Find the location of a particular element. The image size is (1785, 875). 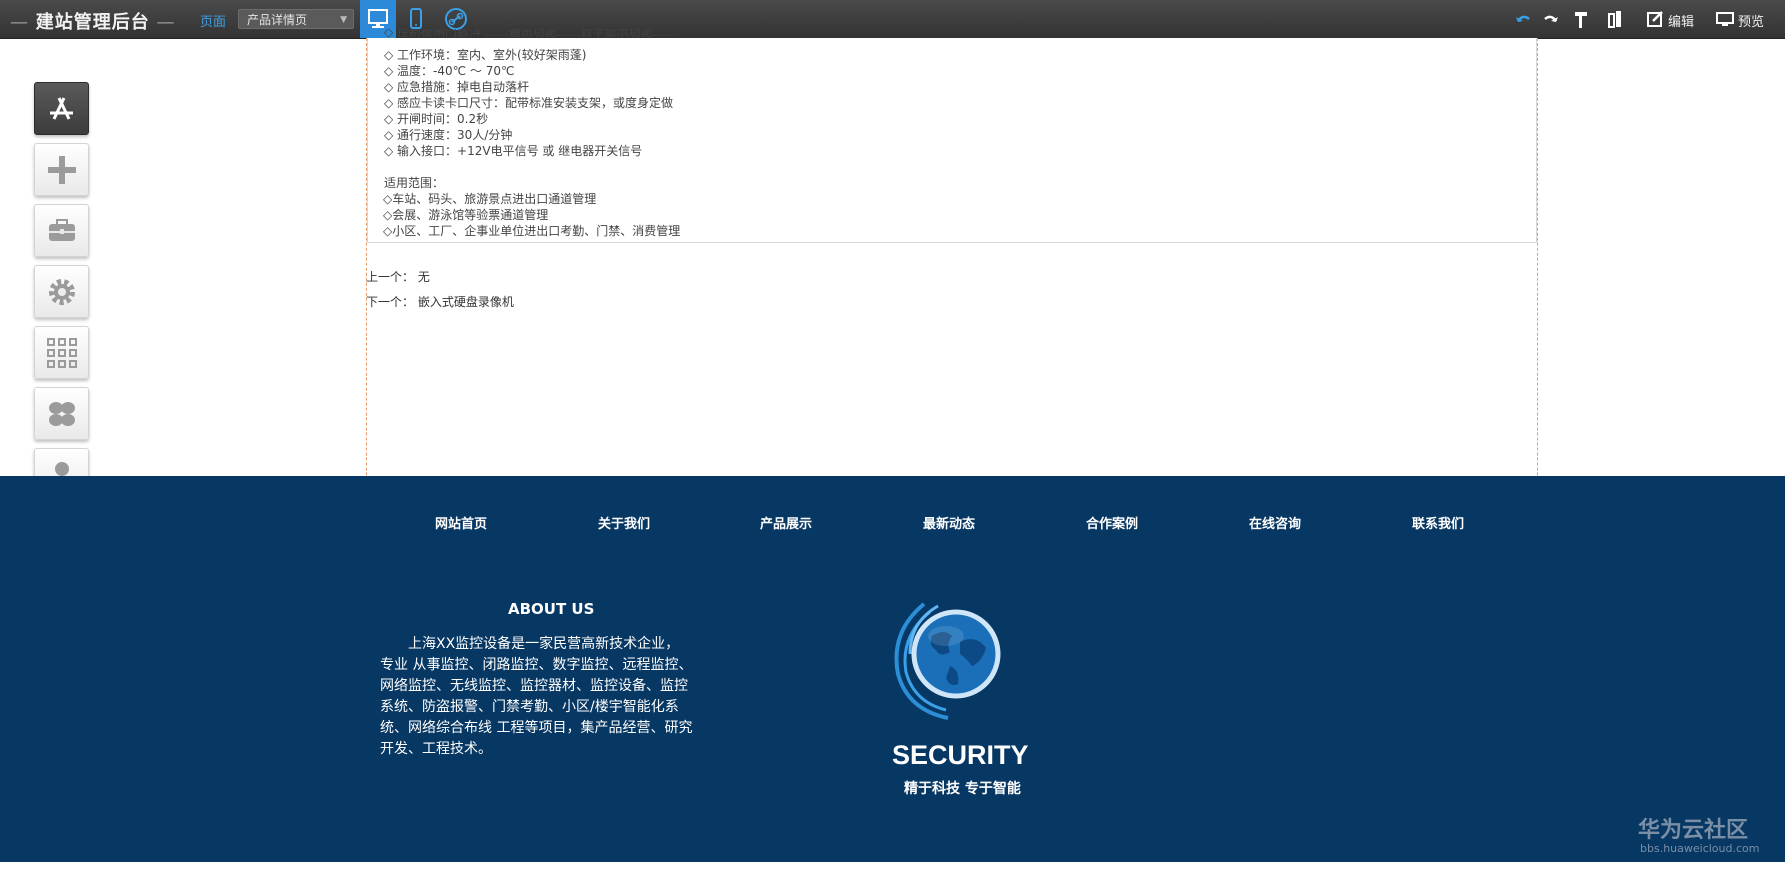

logo-slogan: 精于科技 专于智能 is located at coordinates (962, 789).